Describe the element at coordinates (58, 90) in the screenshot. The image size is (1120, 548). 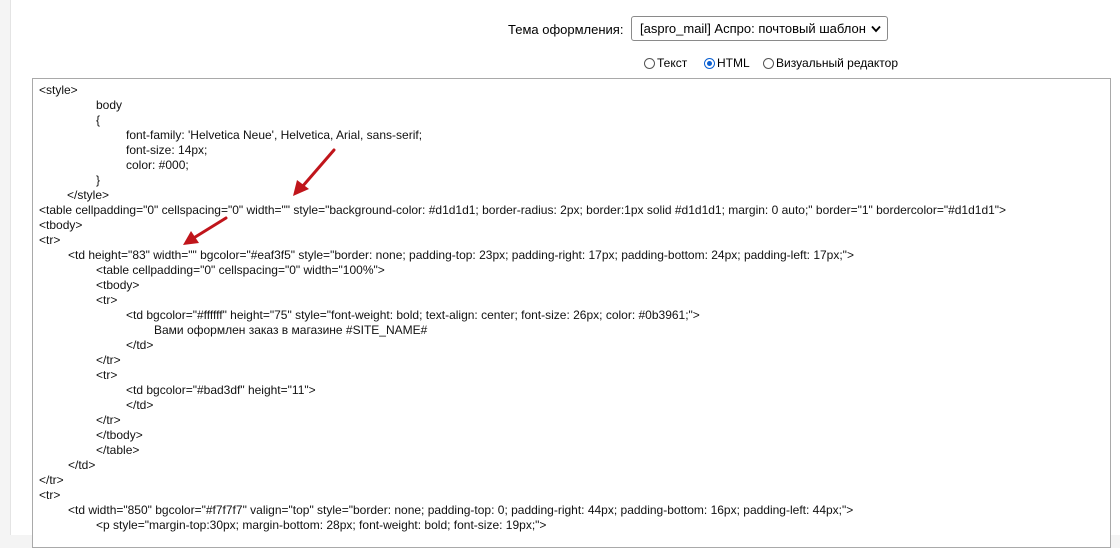
I see `code-line: <style>` at that location.